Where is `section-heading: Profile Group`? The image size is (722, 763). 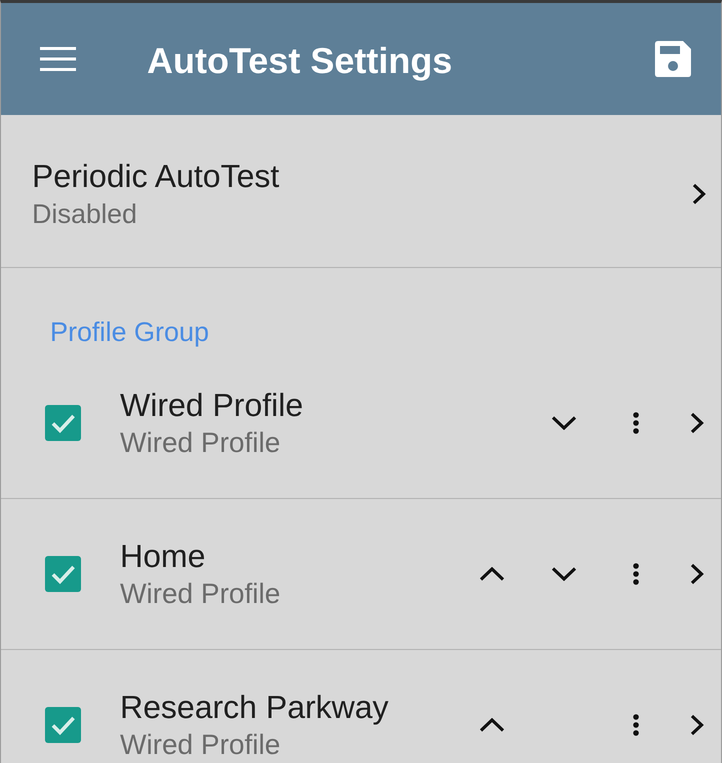
section-heading: Profile Group is located at coordinates (130, 332).